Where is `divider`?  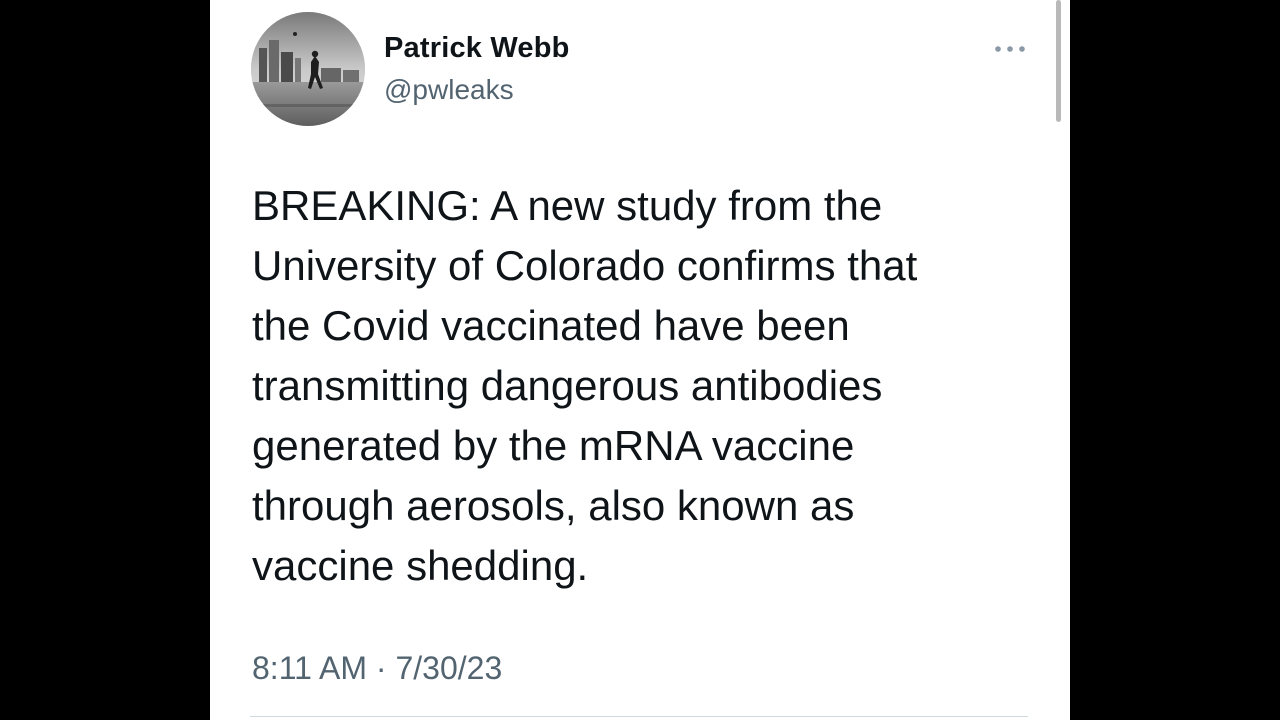
divider is located at coordinates (639, 716).